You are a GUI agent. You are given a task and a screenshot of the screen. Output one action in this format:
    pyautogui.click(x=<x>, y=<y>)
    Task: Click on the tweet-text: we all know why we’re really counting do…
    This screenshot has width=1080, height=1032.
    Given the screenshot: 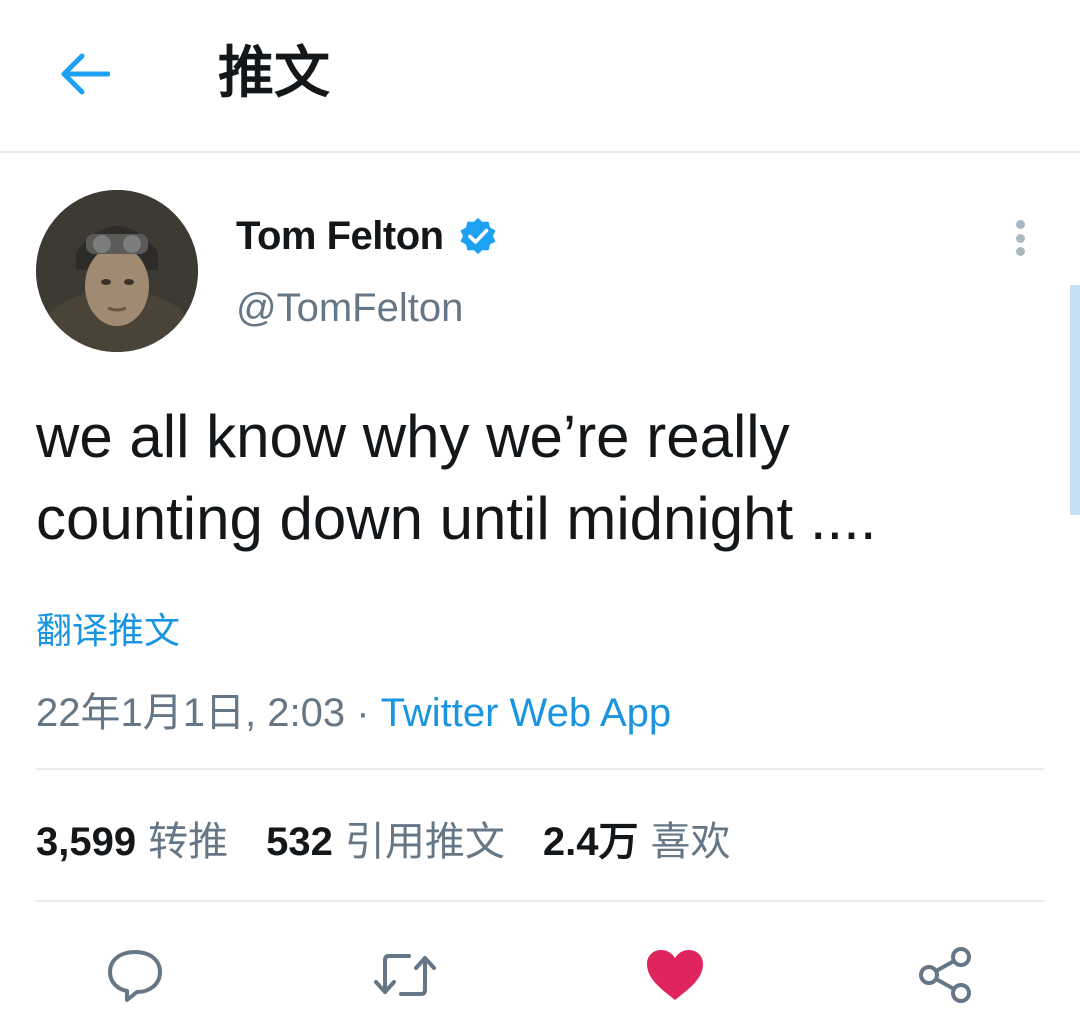 What is the action you would take?
    pyautogui.click(x=536, y=478)
    